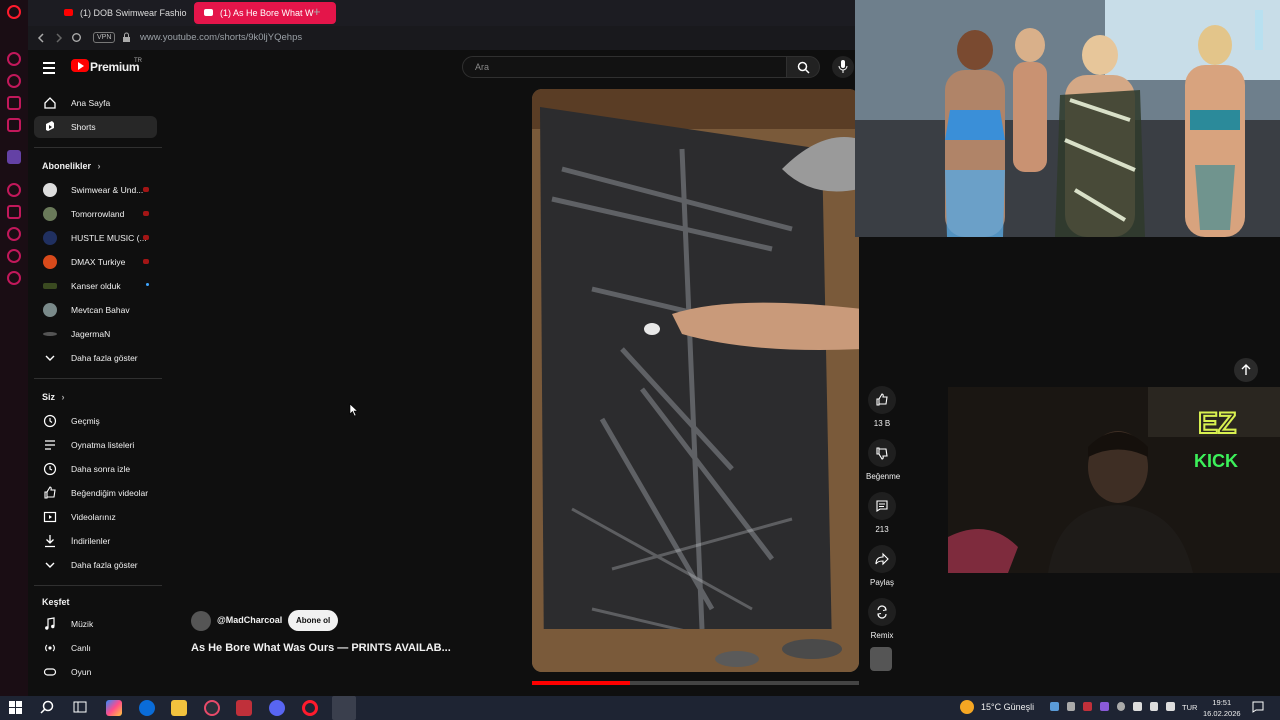 This screenshot has width=1280, height=720. Describe the element at coordinates (208, 12) in the screenshot. I see `speaker-icon` at that location.